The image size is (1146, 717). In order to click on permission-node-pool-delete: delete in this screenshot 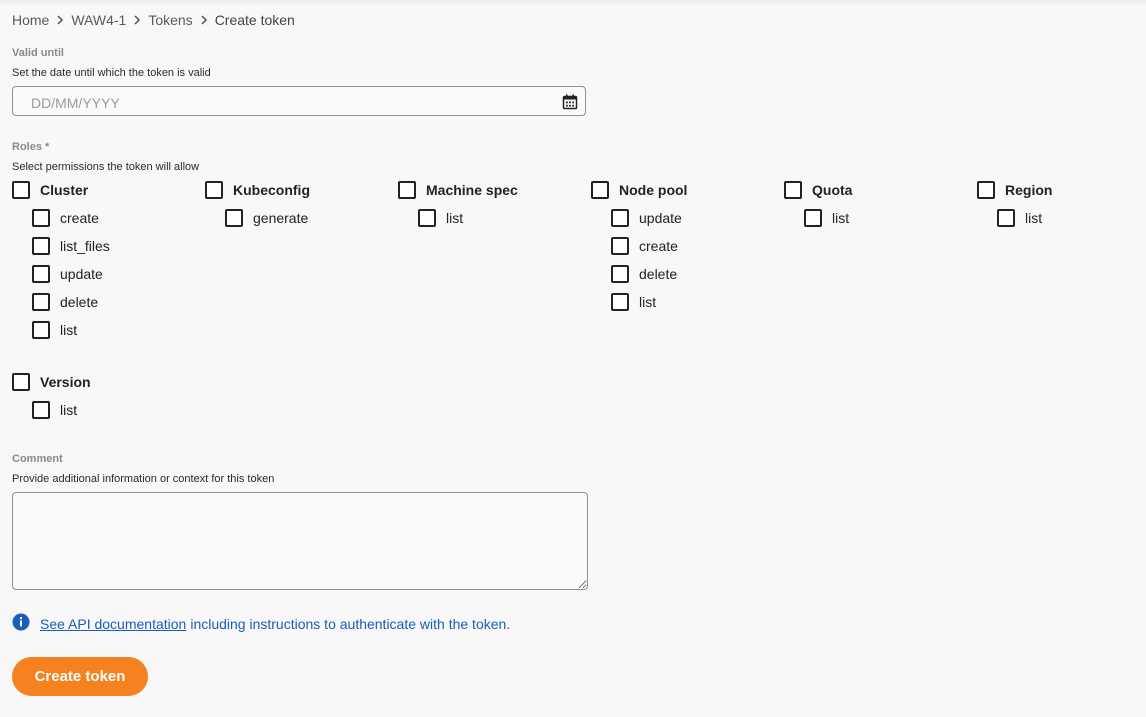, I will do `click(644, 274)`.